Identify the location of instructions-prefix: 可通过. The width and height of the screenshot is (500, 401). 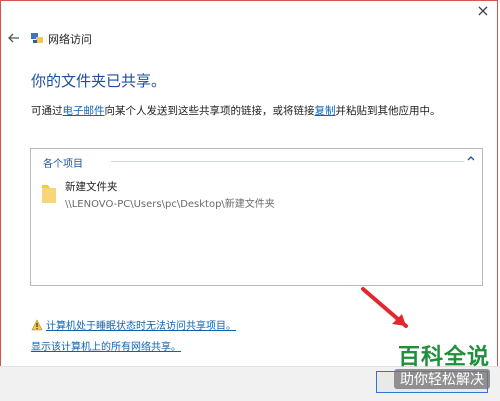
(47, 111).